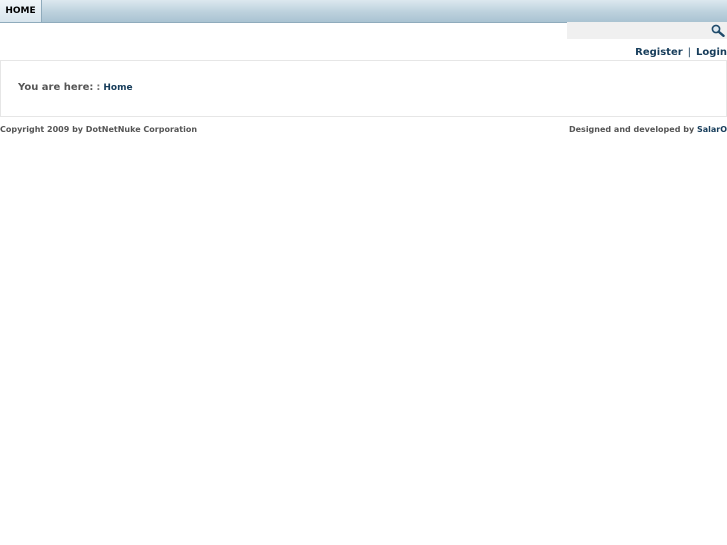  I want to click on search-box, so click(647, 30).